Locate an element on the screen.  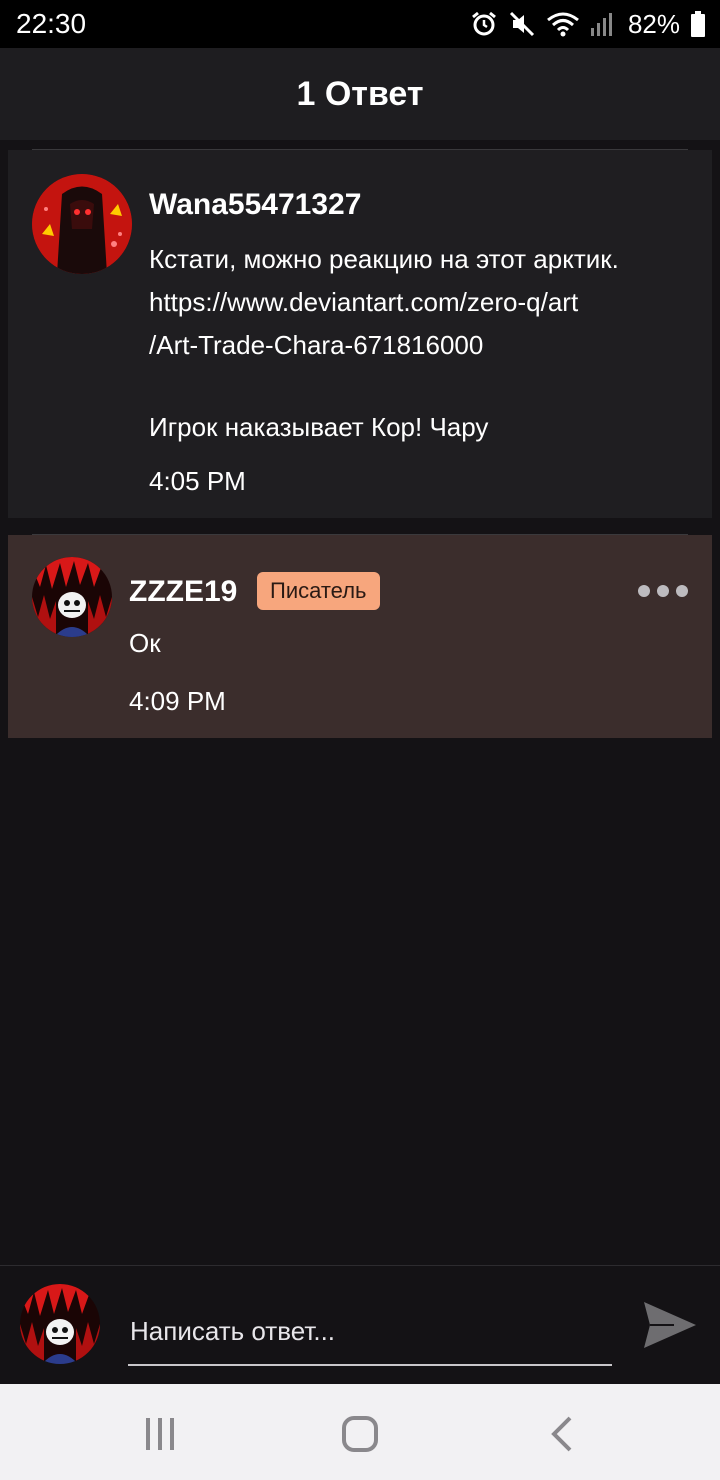
recent-apps-icon is located at coordinates (160, 1434).